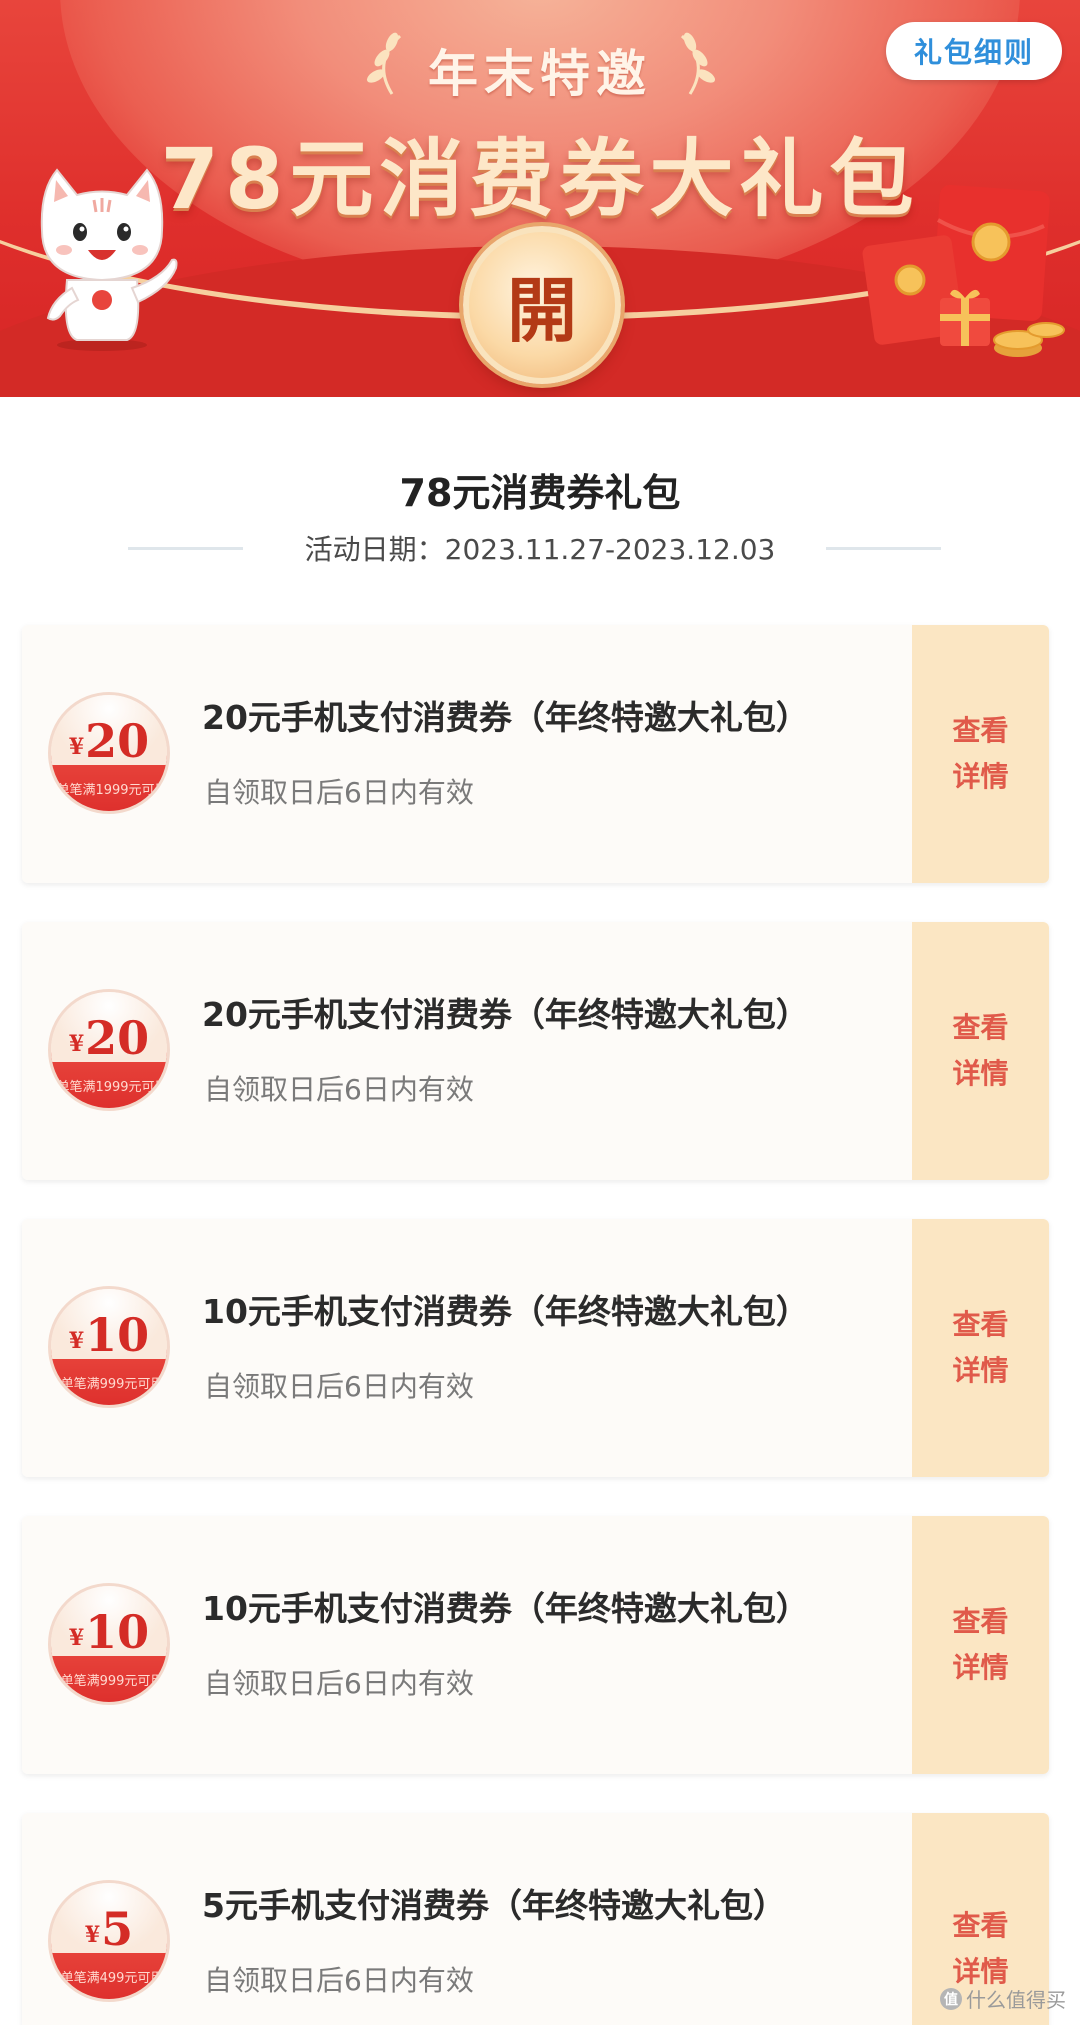  I want to click on coupon-amount-badge: ¥5 单笔满499元可用, so click(109, 1941).